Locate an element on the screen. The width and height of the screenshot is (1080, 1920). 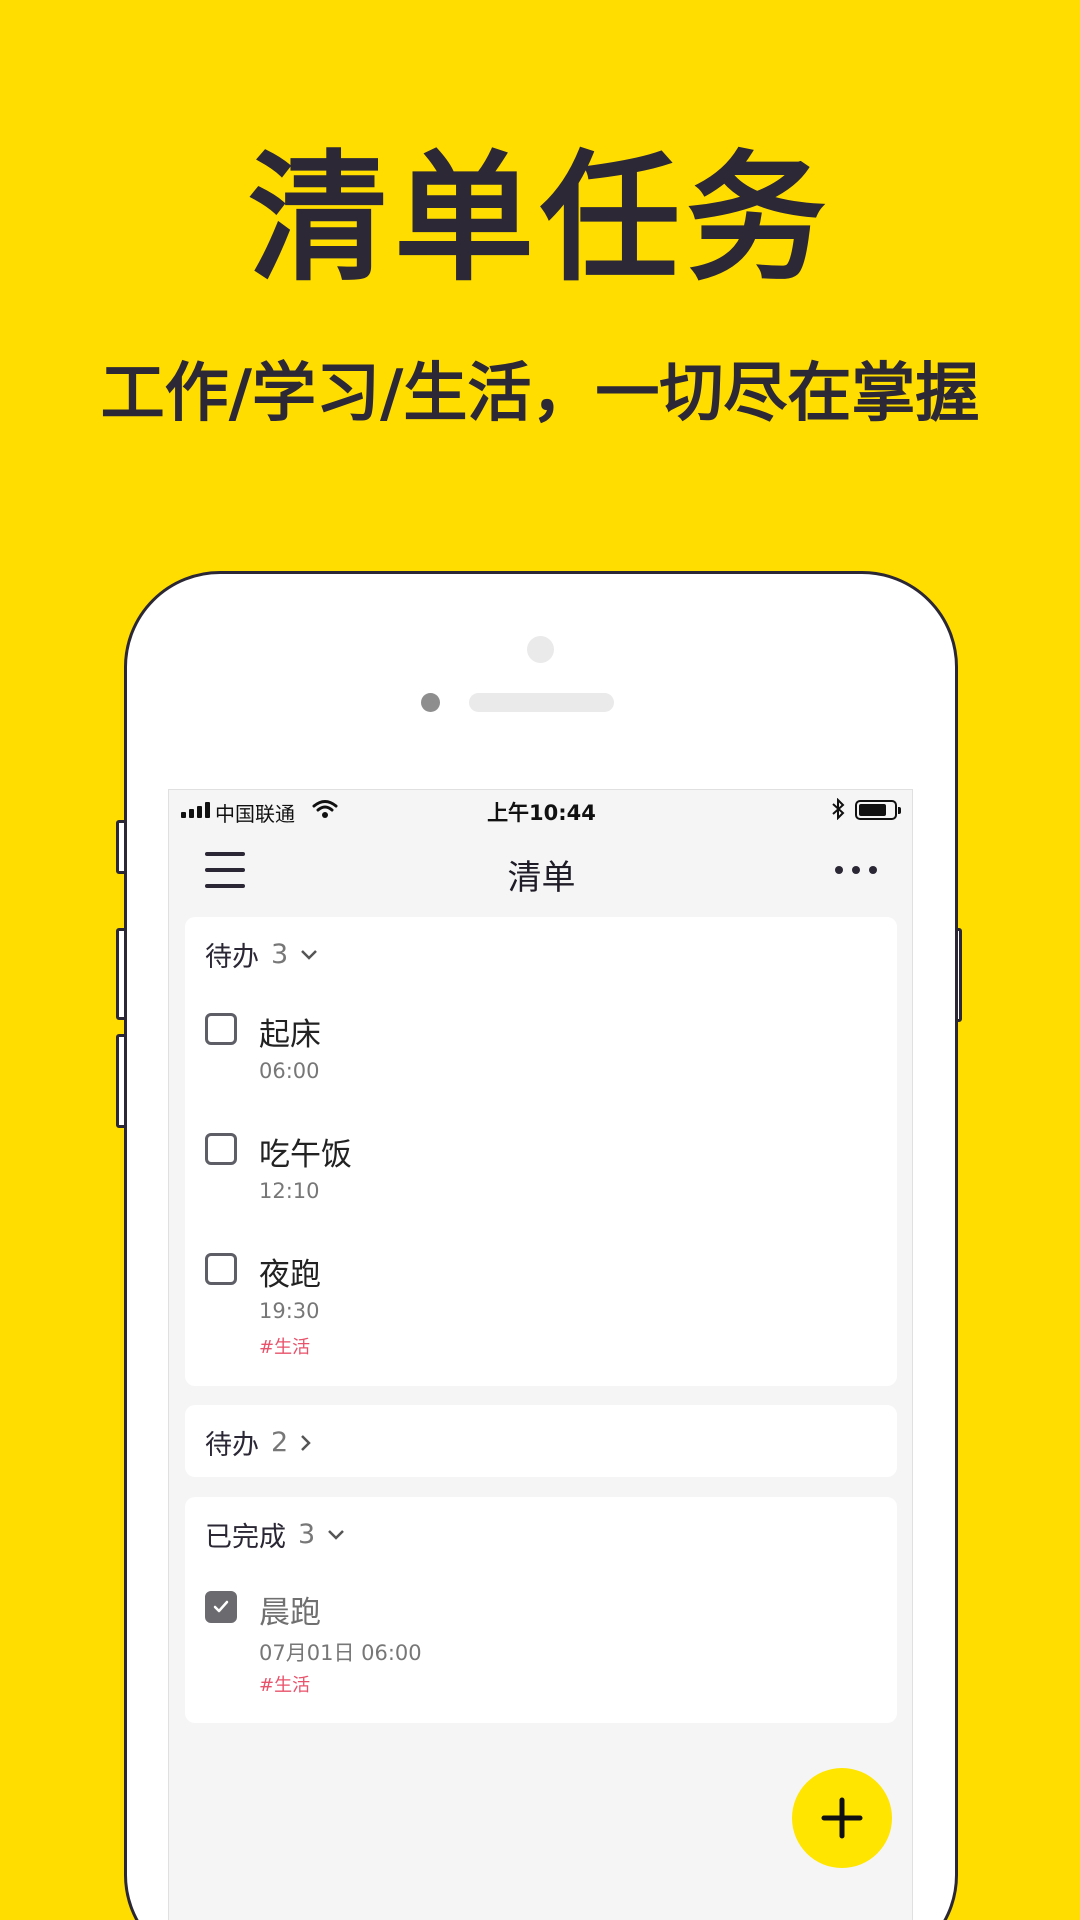
completed-section-card: 已完成 3 晨跑 07月01日 06:00 #生活 is located at coordinates (541, 1610).